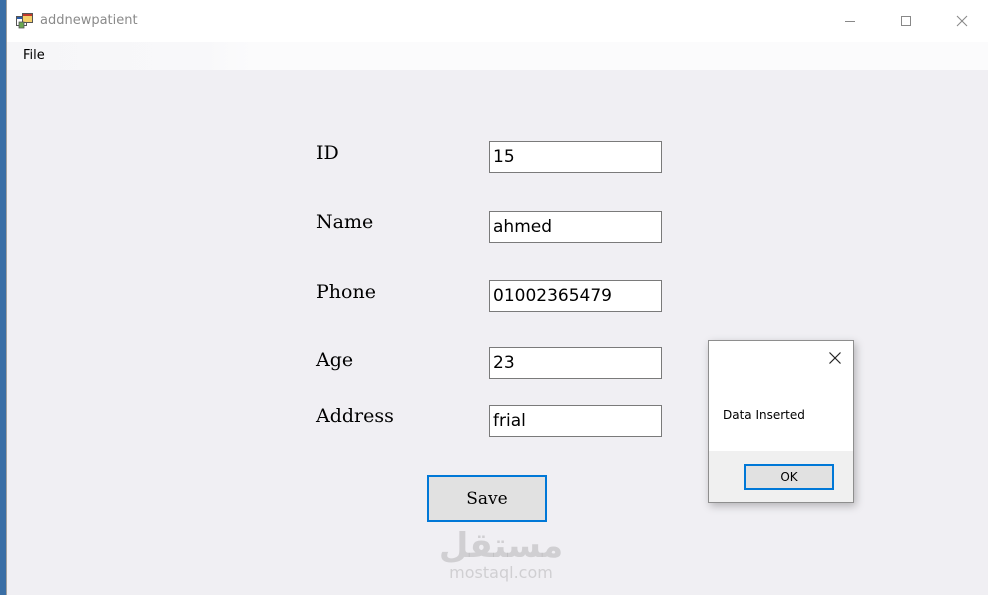 This screenshot has width=988, height=595. What do you see at coordinates (335, 360) in the screenshot?
I see `age-label: Age` at bounding box center [335, 360].